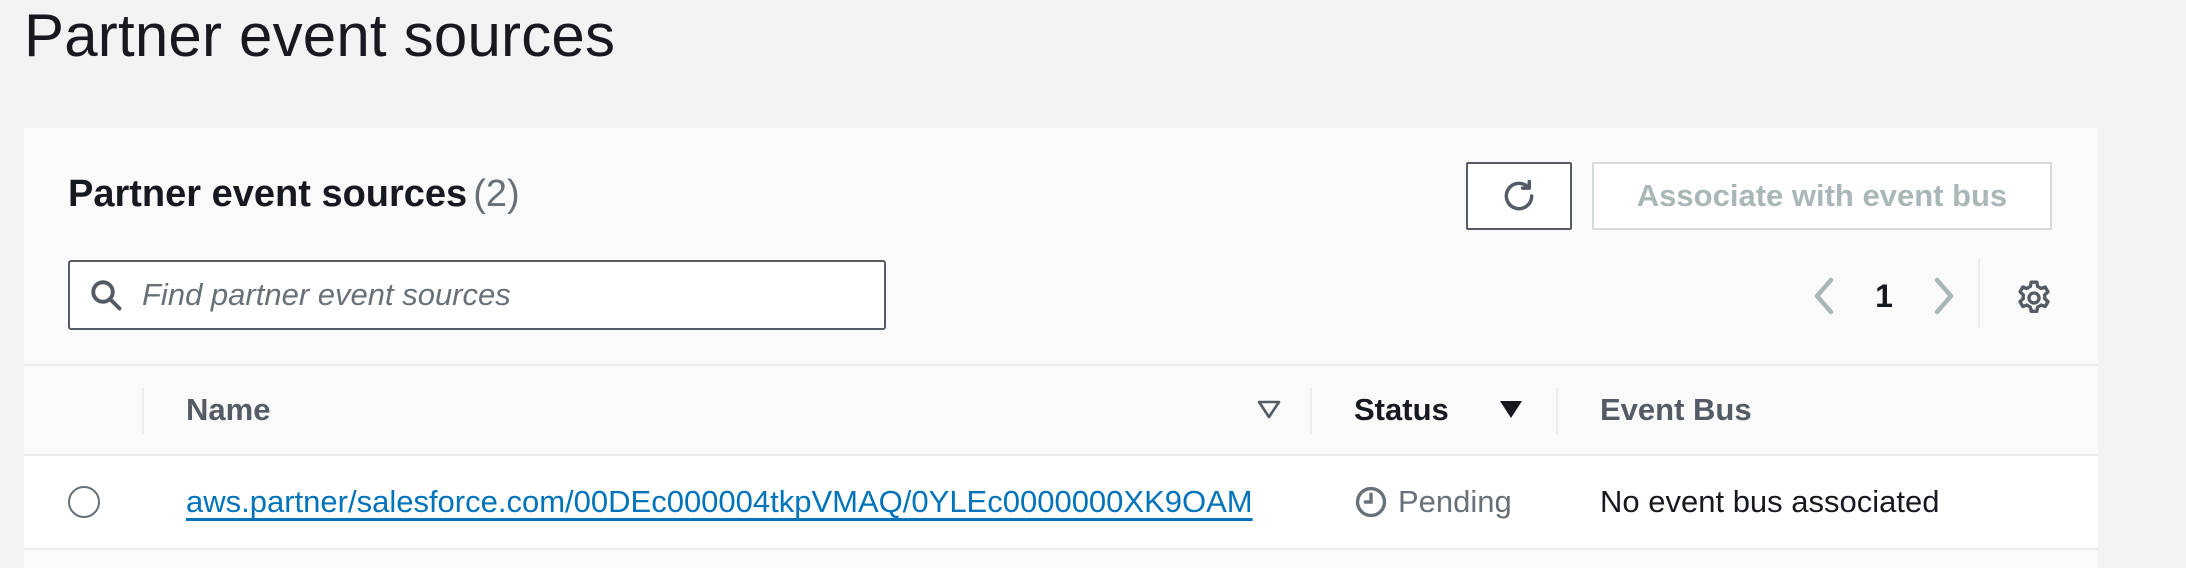  I want to click on panel-count: (2), so click(496, 194).